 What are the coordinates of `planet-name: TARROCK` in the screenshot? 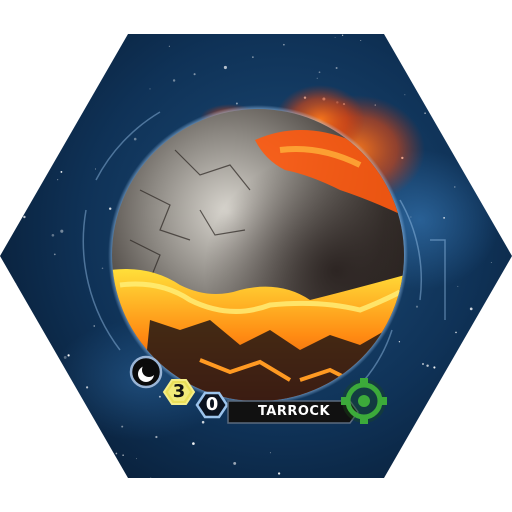 It's located at (294, 411).